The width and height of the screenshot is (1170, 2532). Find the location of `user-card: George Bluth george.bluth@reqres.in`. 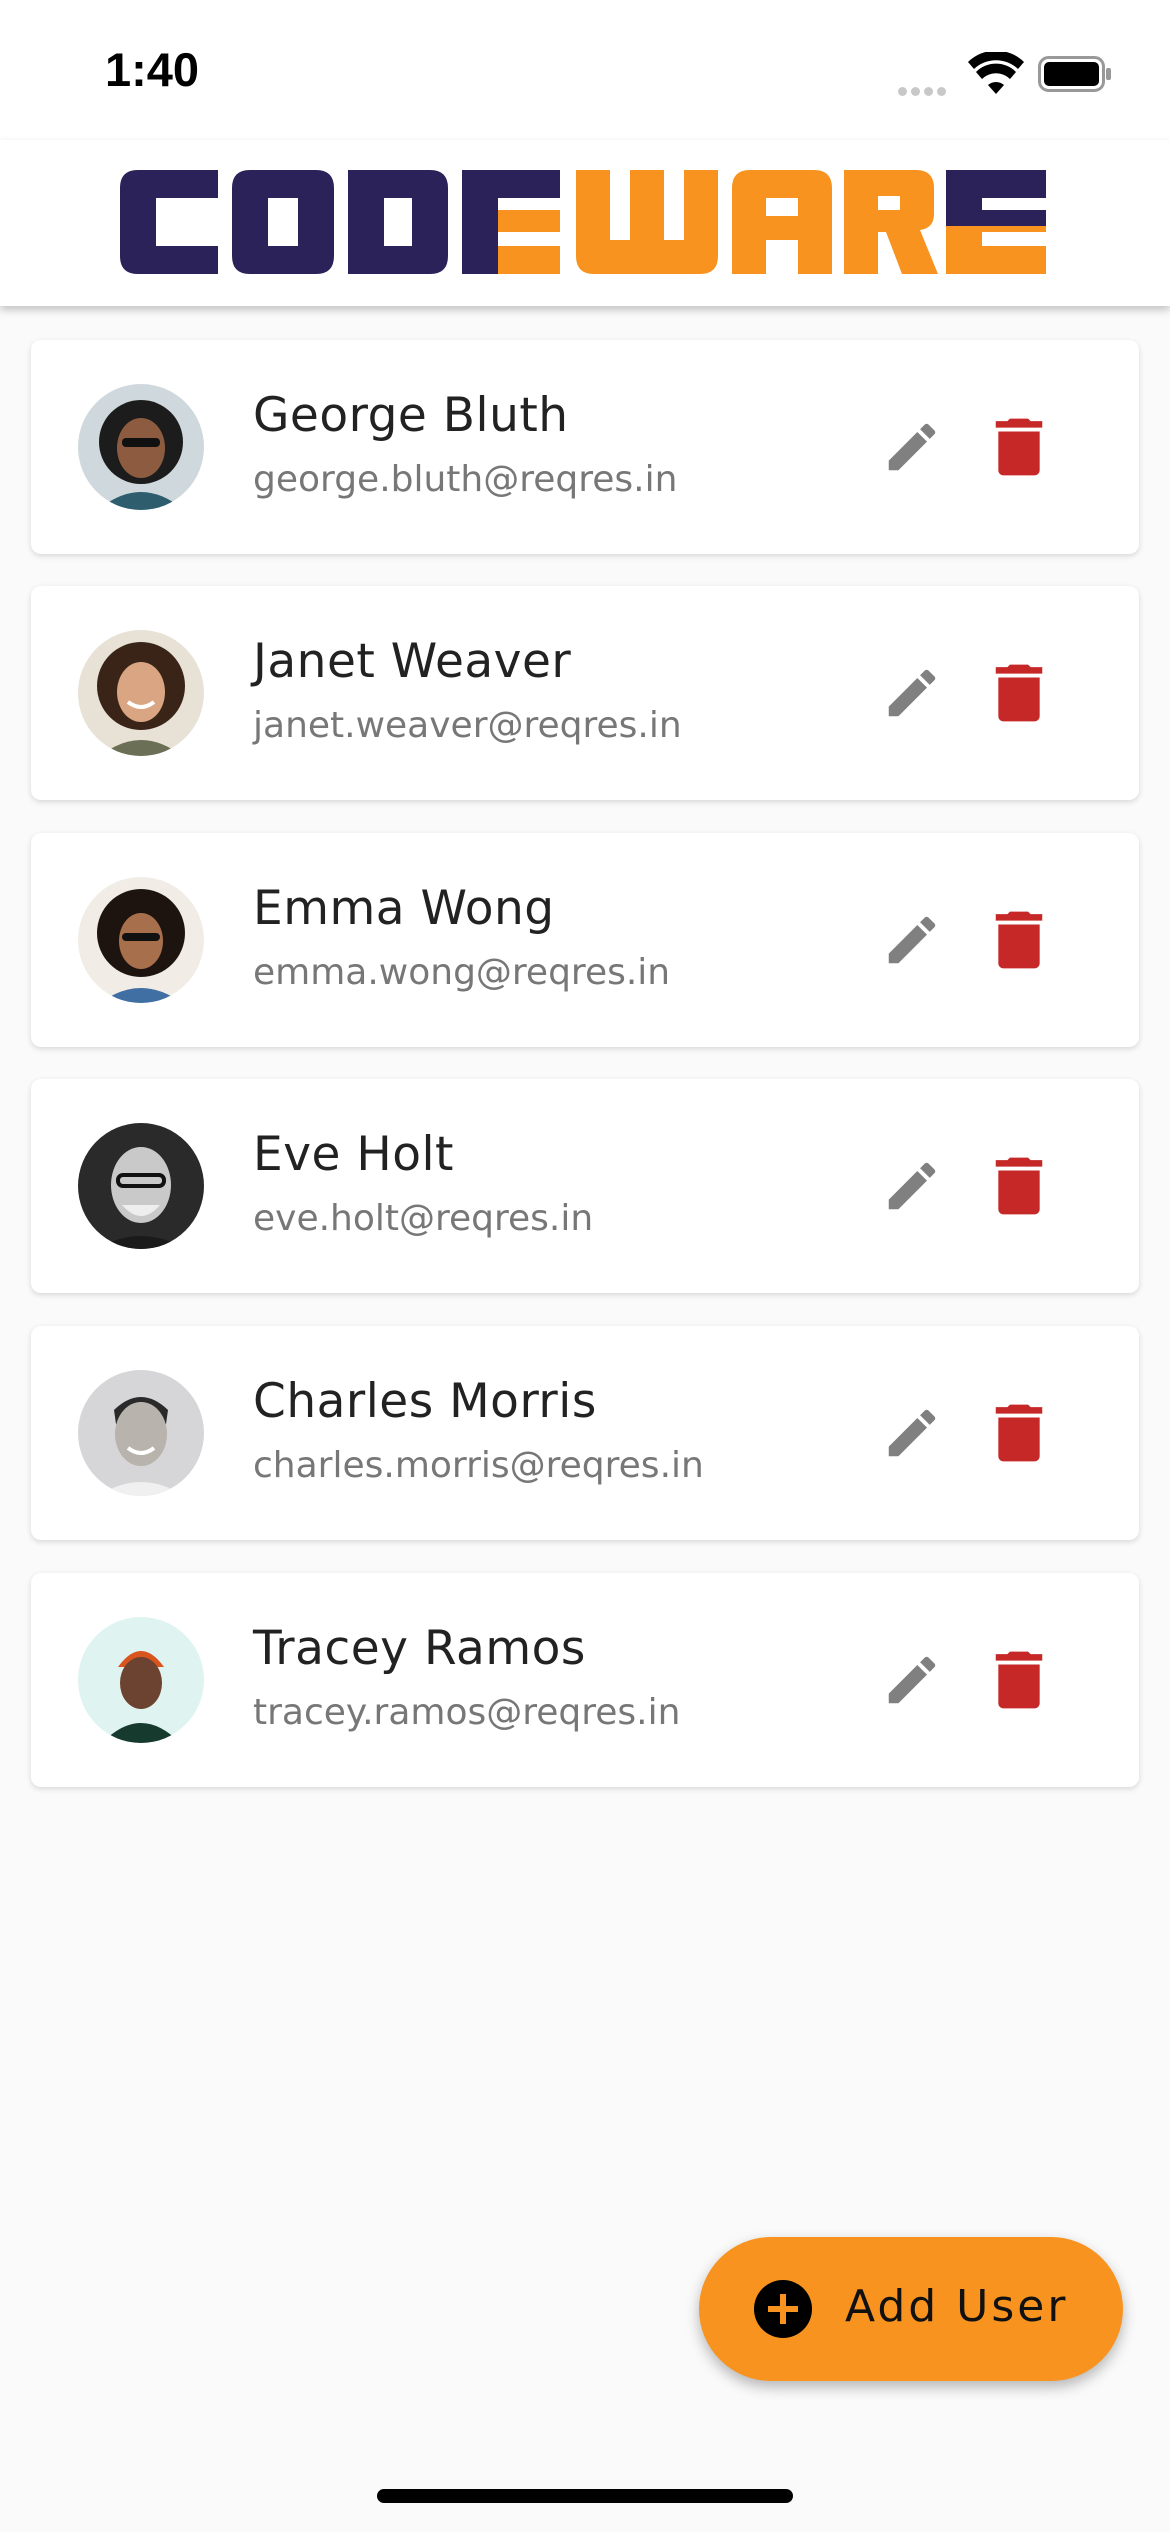

user-card: George Bluth george.bluth@reqres.in is located at coordinates (585, 447).